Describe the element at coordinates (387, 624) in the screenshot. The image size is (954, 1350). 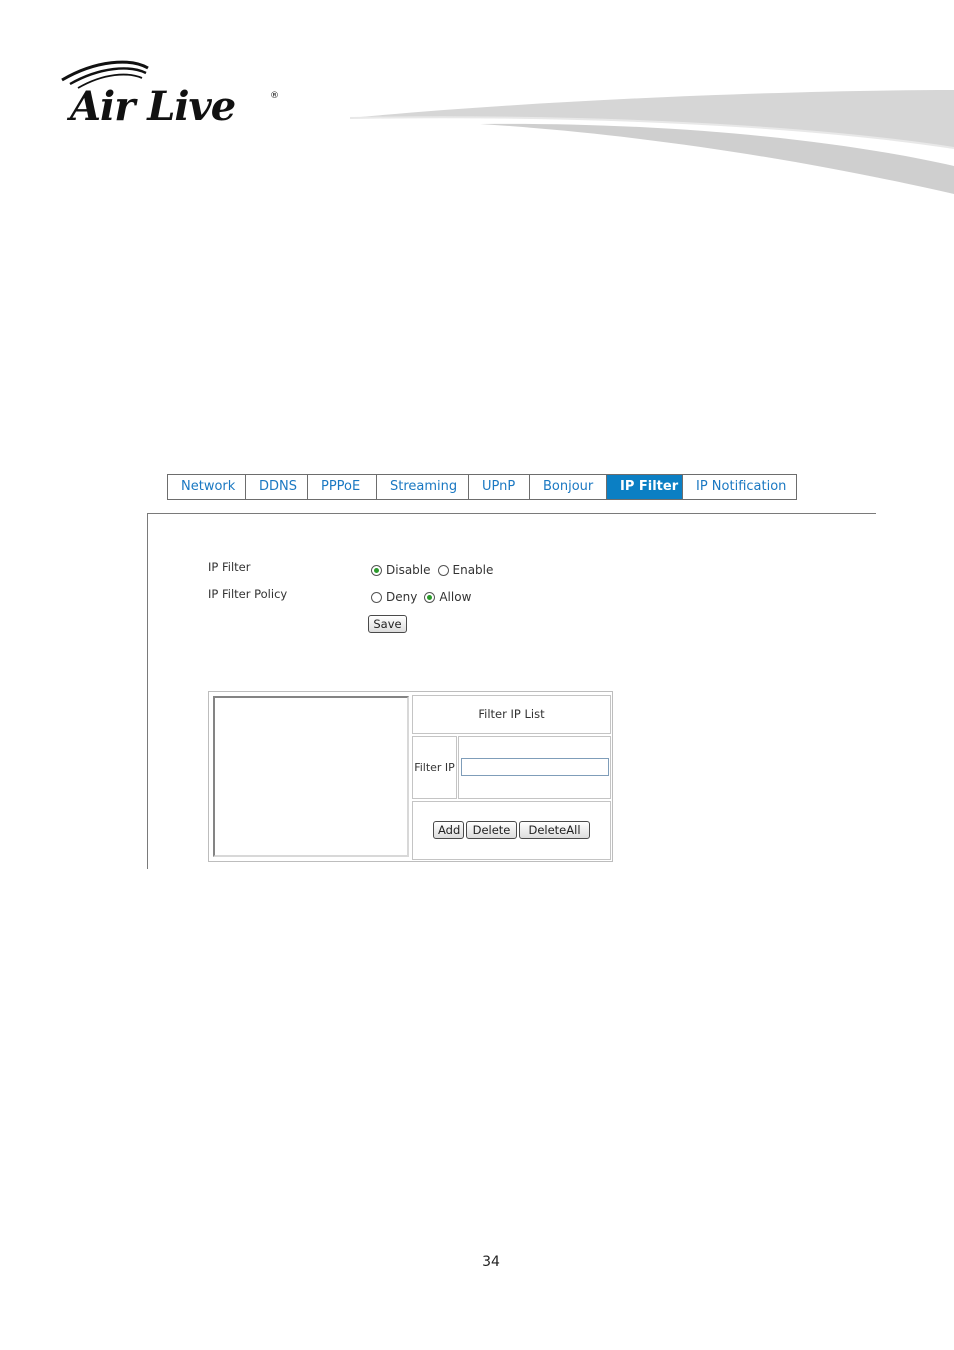
I see `save-button: Save` at that location.